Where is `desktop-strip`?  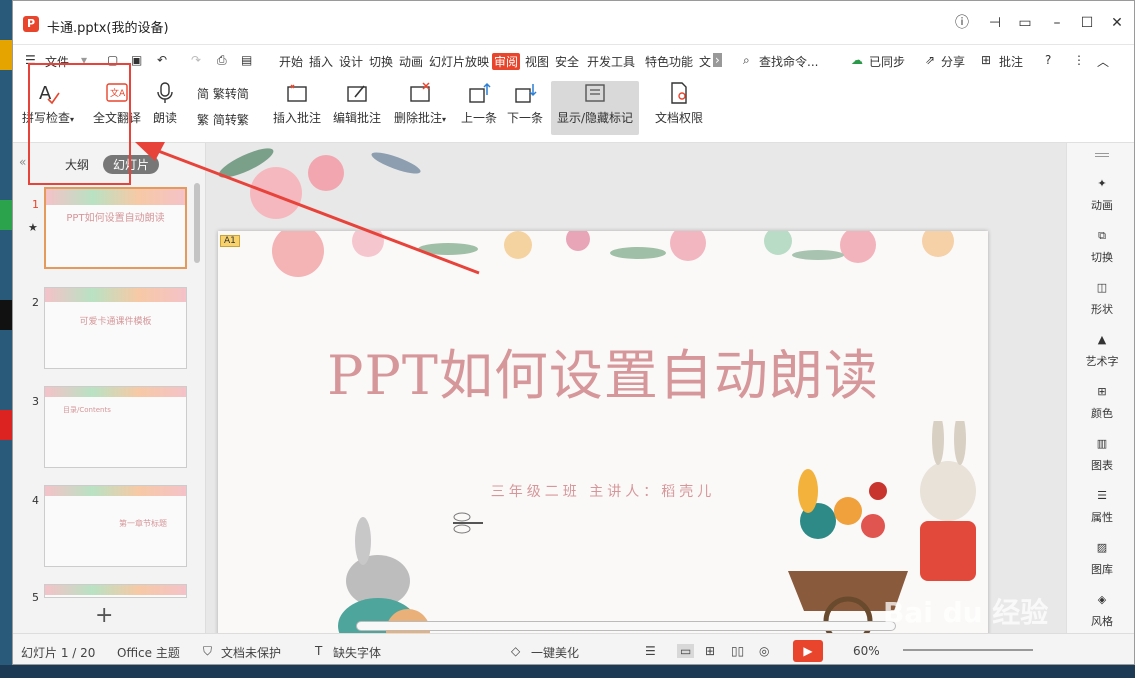
desktop-strip is located at coordinates (6, 339).